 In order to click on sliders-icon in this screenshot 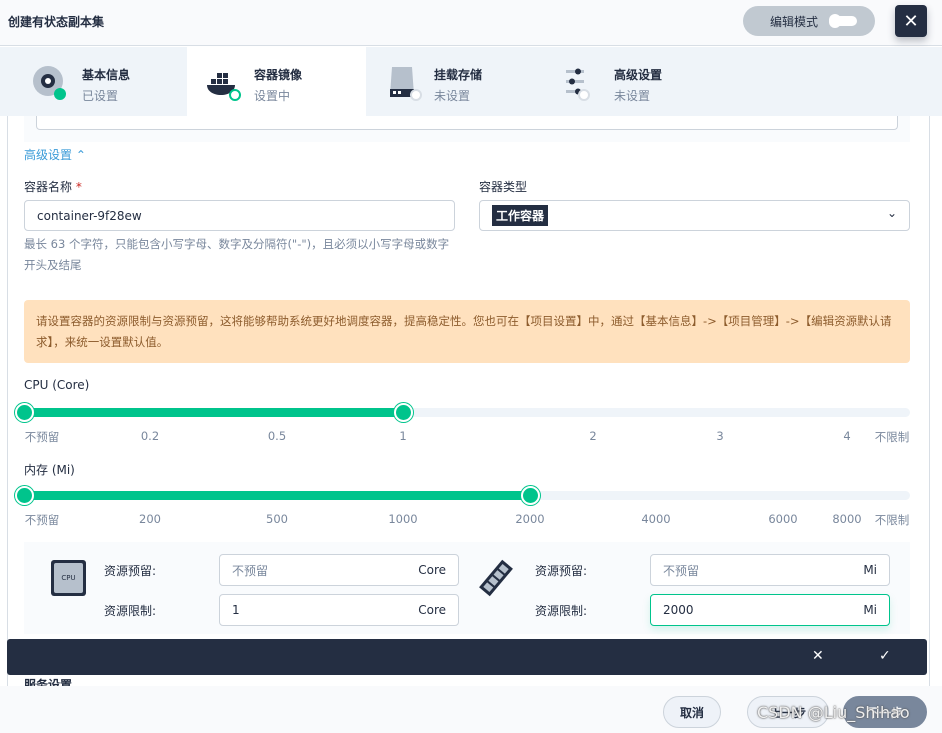, I will do `click(578, 84)`.